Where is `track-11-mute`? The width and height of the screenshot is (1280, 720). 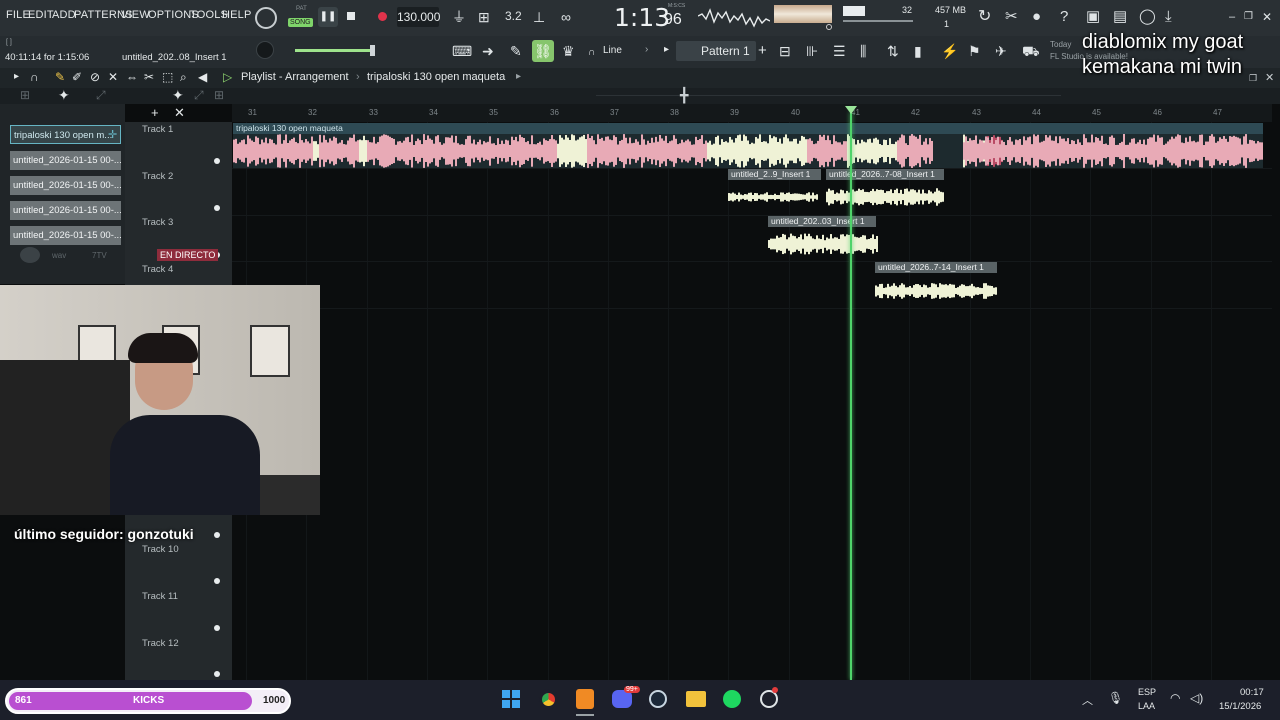
track-11-mute is located at coordinates (217, 628).